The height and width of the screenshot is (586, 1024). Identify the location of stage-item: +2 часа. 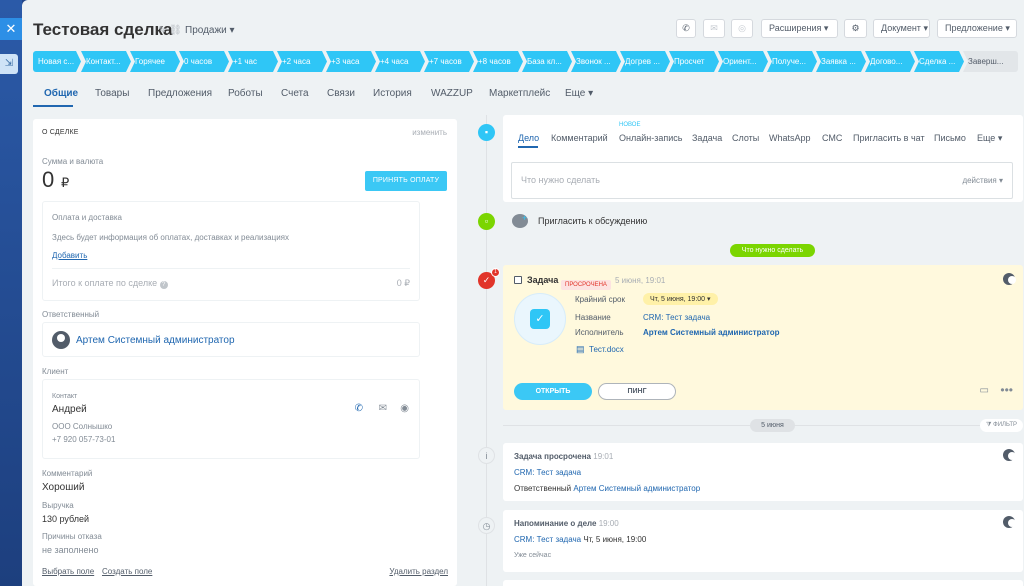
(302, 61).